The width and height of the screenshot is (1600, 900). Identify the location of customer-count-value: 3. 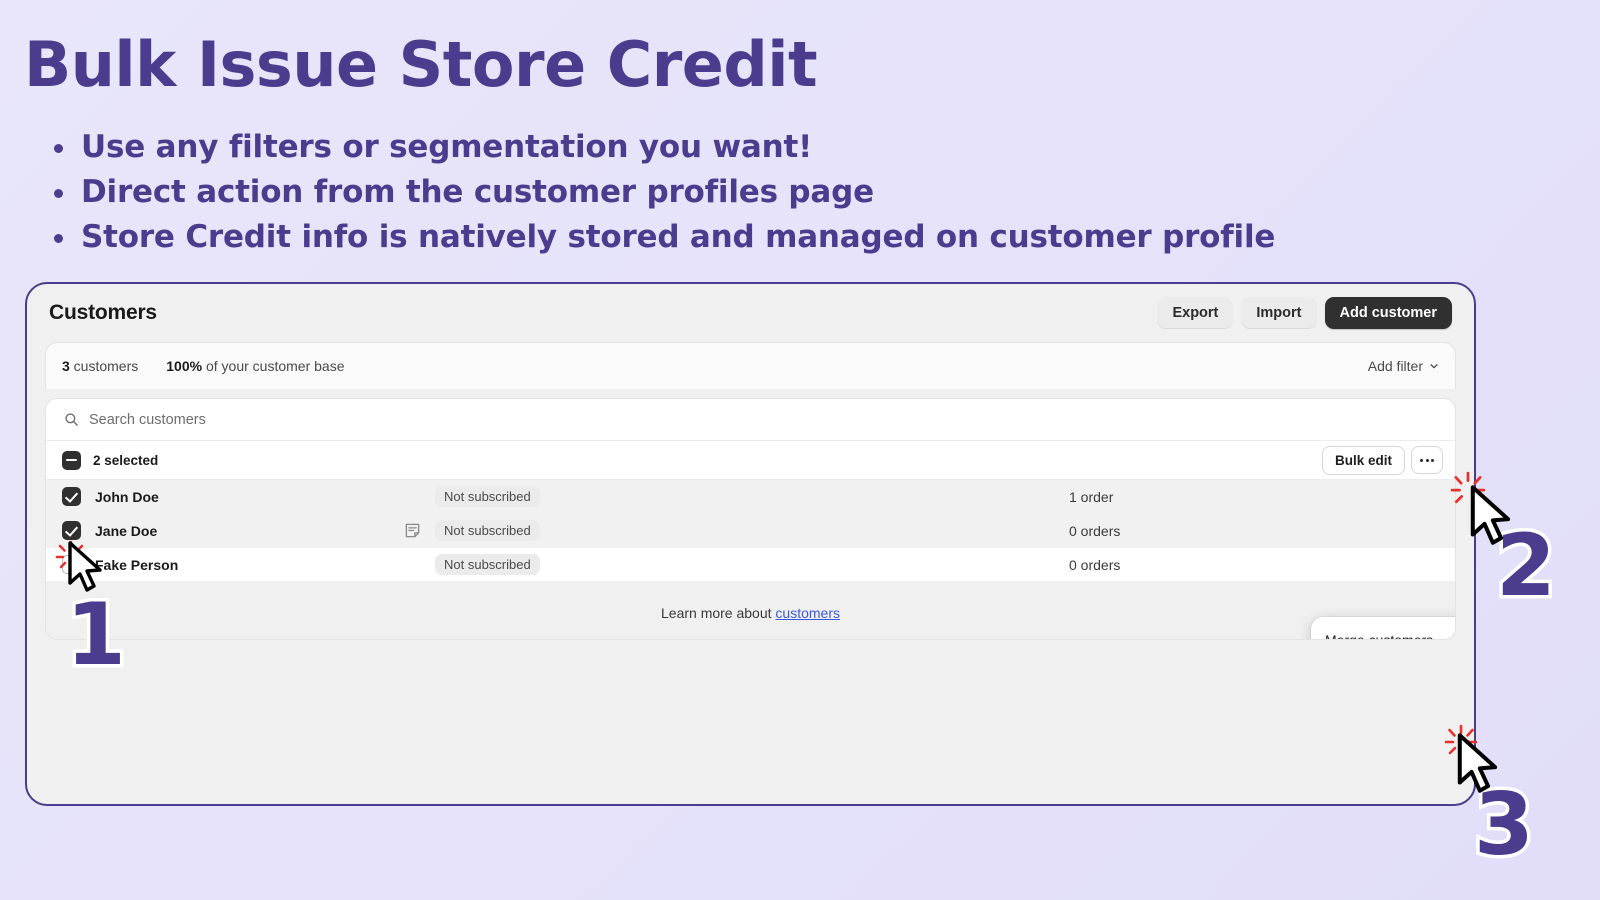
(66, 366).